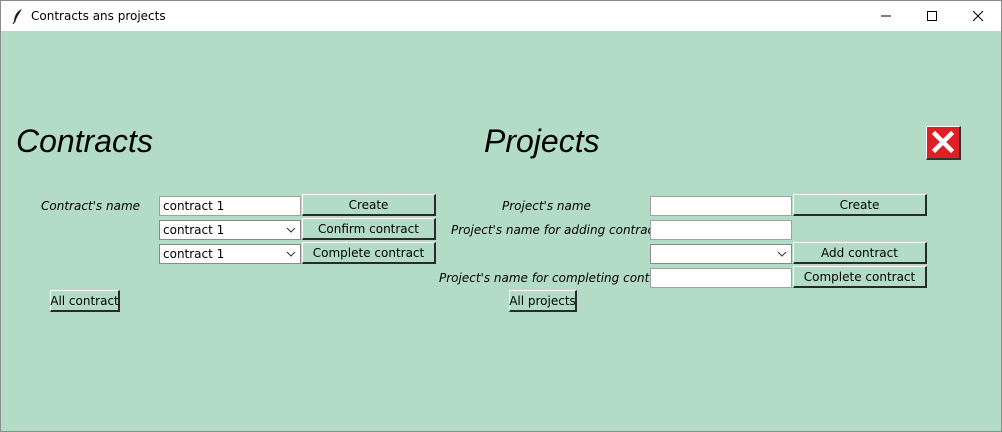 The image size is (1002, 432). I want to click on project-complete-contract-input, so click(721, 278).